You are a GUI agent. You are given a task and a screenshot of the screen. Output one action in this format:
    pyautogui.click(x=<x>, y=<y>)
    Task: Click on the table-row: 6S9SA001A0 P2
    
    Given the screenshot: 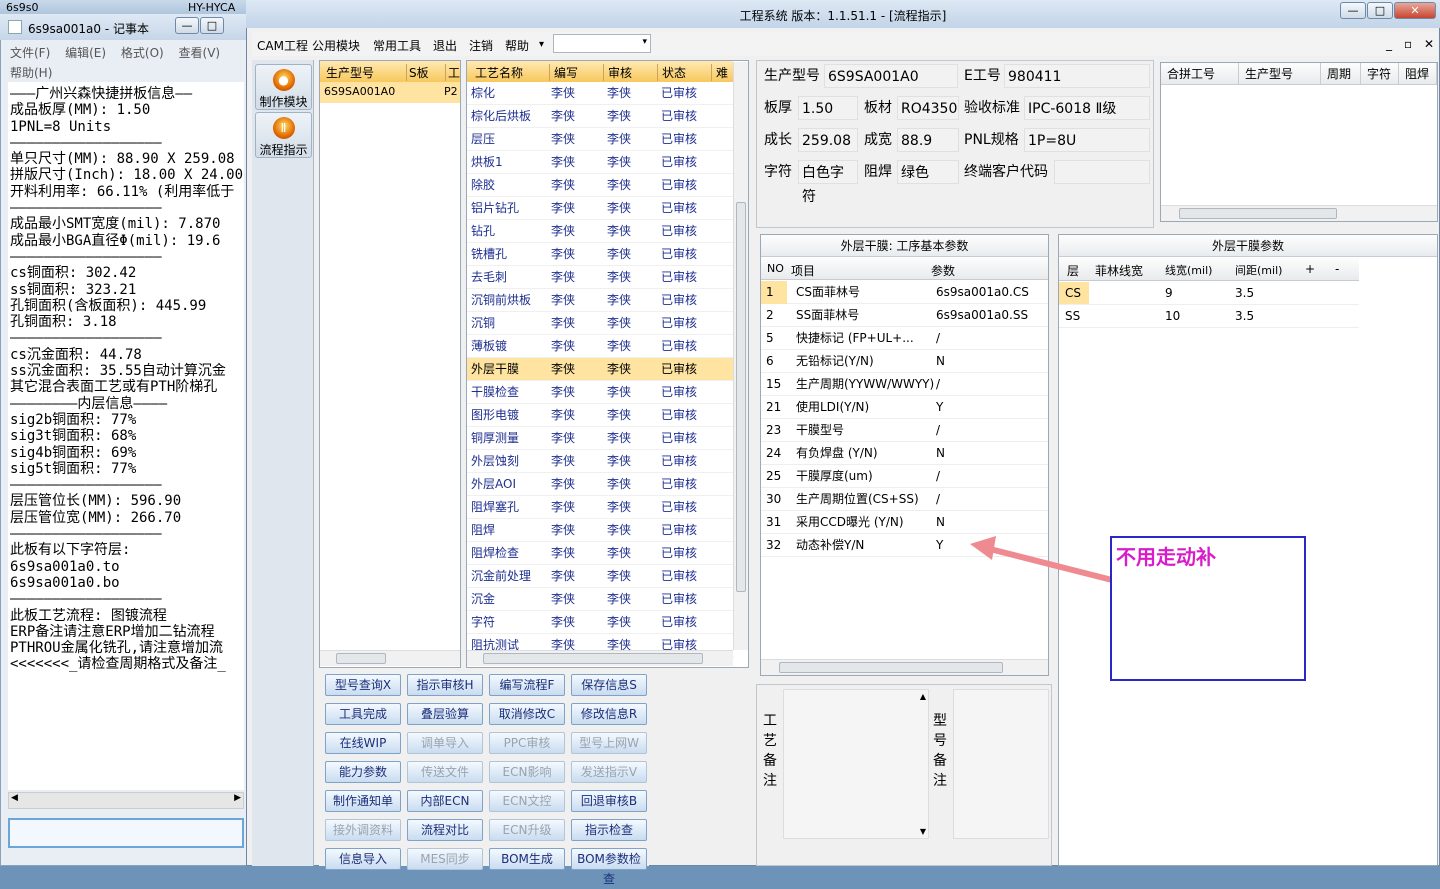 What is the action you would take?
    pyautogui.click(x=390, y=92)
    